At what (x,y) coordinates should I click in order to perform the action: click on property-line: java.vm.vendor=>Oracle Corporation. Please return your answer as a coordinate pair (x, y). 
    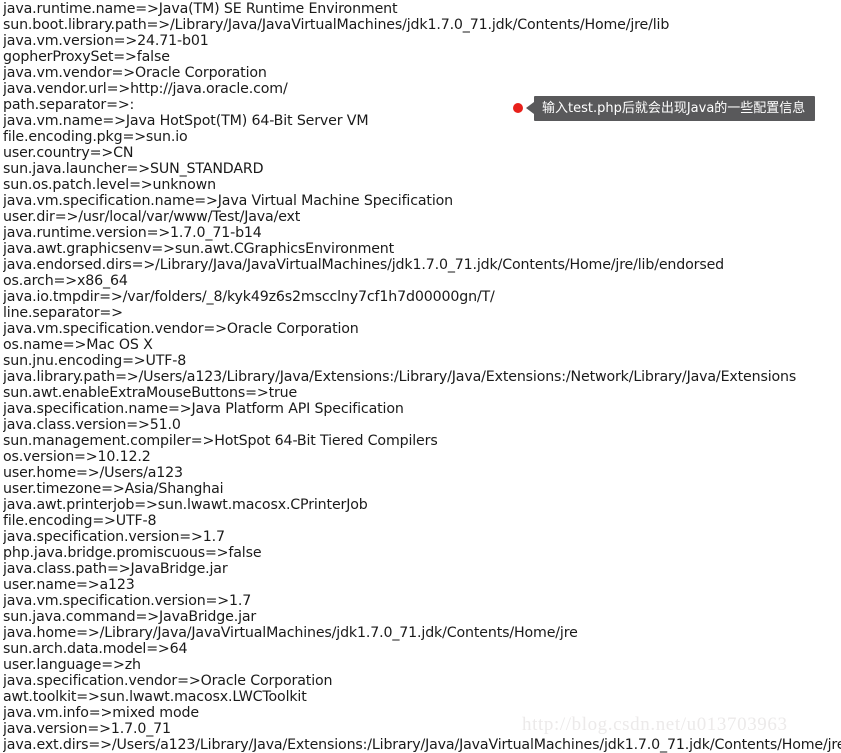
    Looking at the image, I should click on (135, 73).